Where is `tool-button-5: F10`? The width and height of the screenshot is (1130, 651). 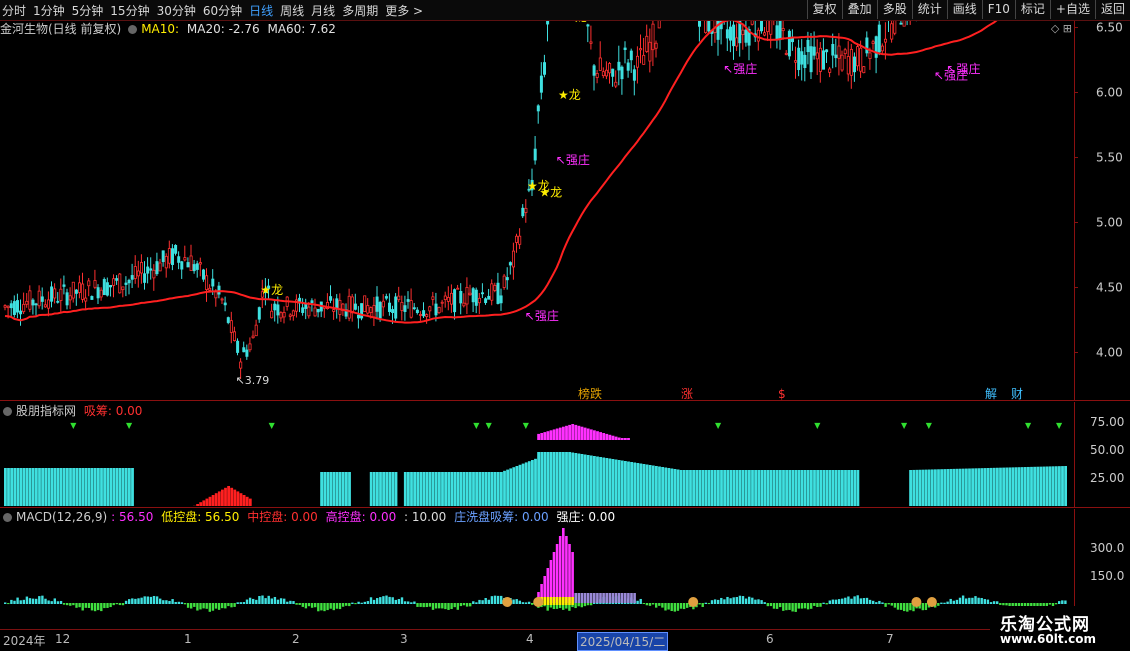
tool-button-5: F10 is located at coordinates (998, 9).